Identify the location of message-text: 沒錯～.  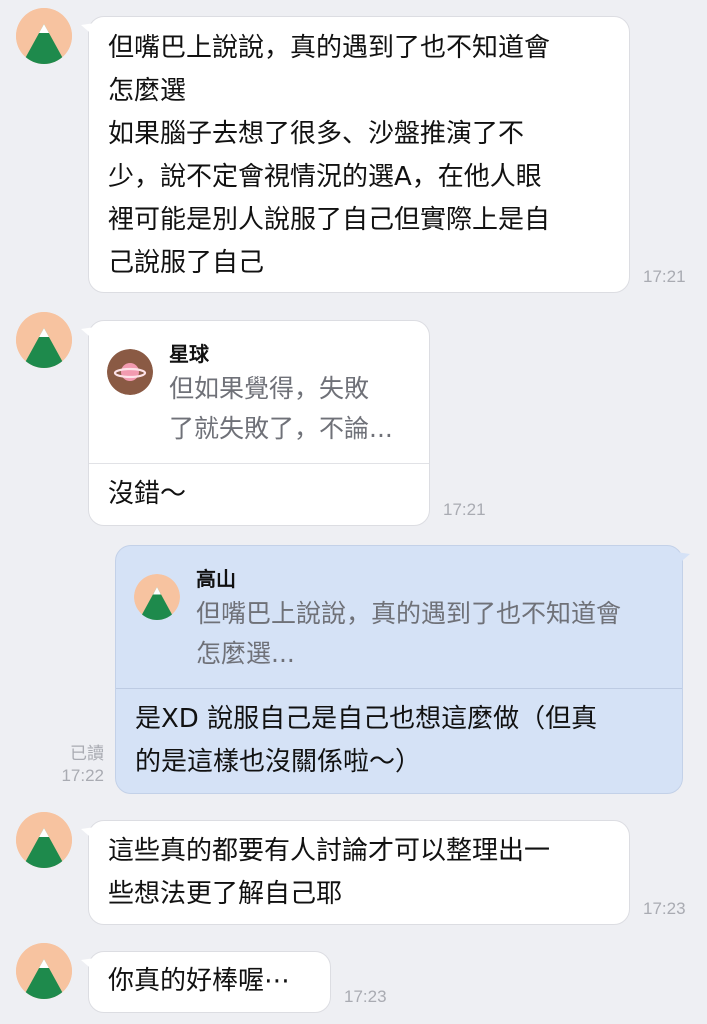
(147, 494).